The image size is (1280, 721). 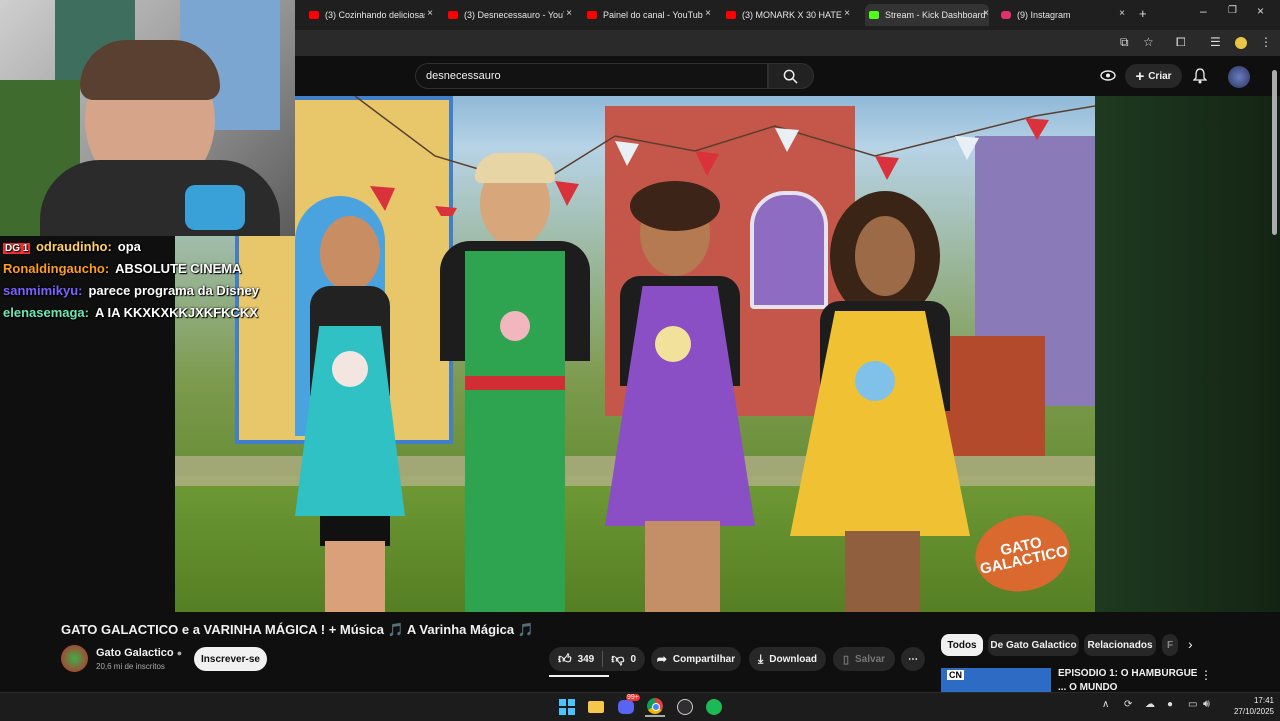 What do you see at coordinates (1206, 675) in the screenshot?
I see `recommended-menu-icon: ⋮` at bounding box center [1206, 675].